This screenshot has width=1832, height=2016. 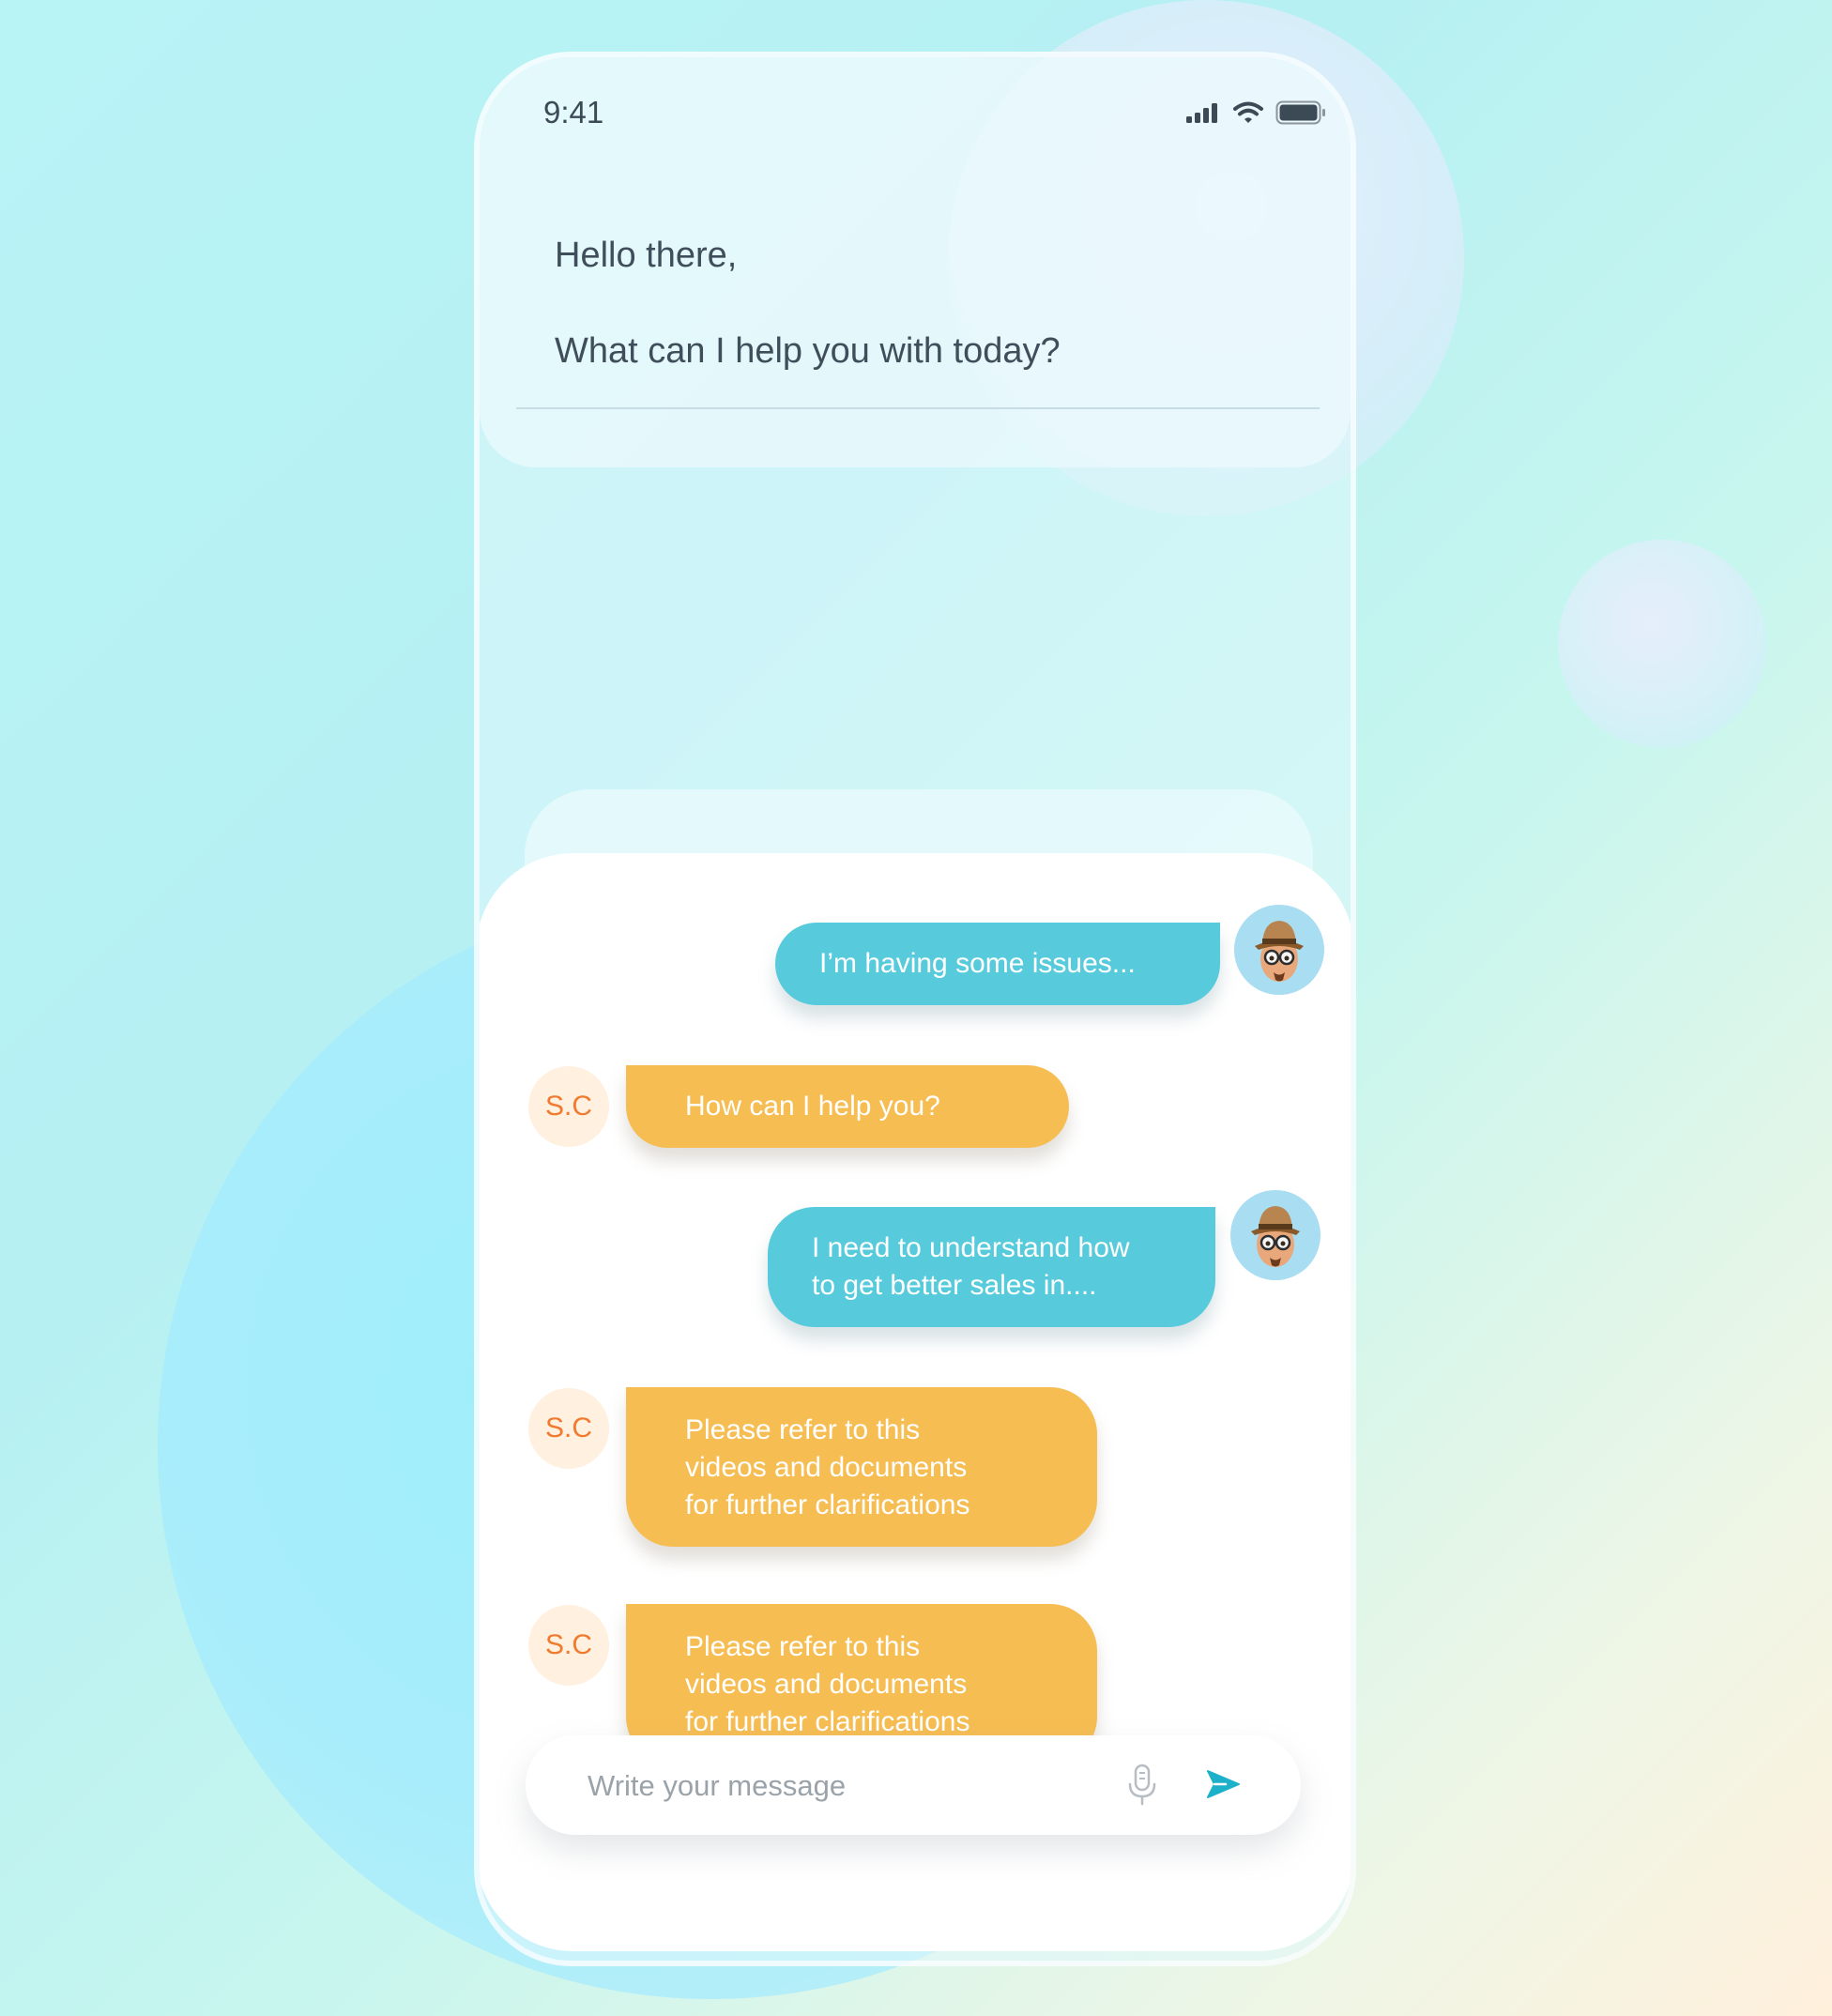 I want to click on send-icon, so click(x=1223, y=1784).